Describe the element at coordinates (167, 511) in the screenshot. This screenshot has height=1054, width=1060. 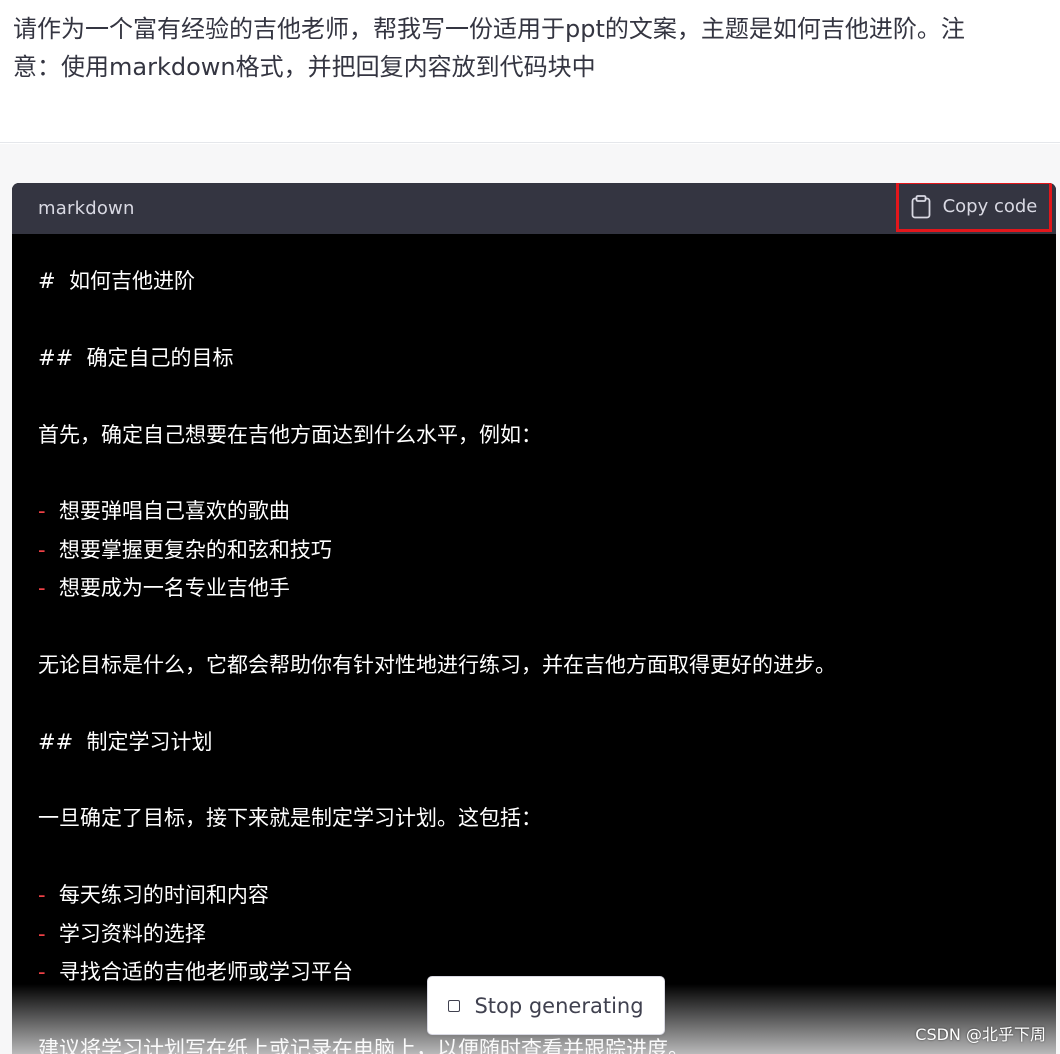
I see `code-line-text: 想要弹唱自己喜欢的歌曲` at that location.